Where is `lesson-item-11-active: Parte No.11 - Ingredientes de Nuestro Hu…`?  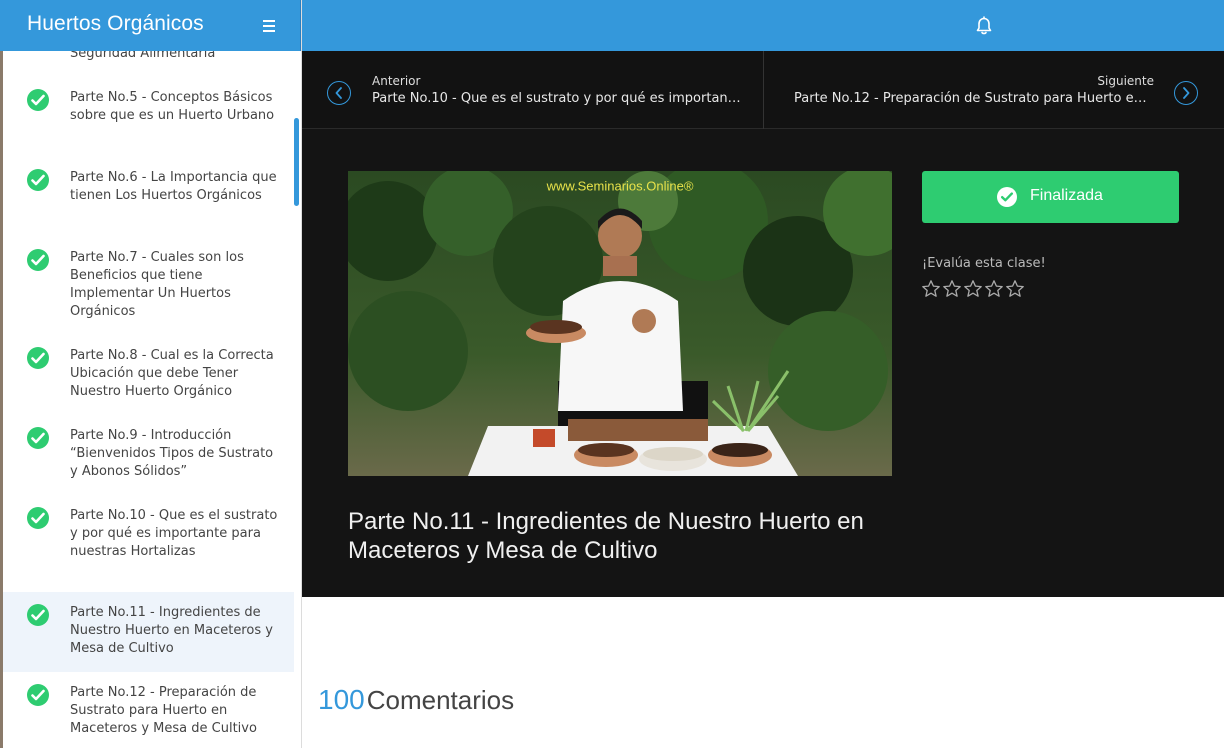 lesson-item-11-active: Parte No.11 - Ingredientes de Nuestro Hu… is located at coordinates (148, 632).